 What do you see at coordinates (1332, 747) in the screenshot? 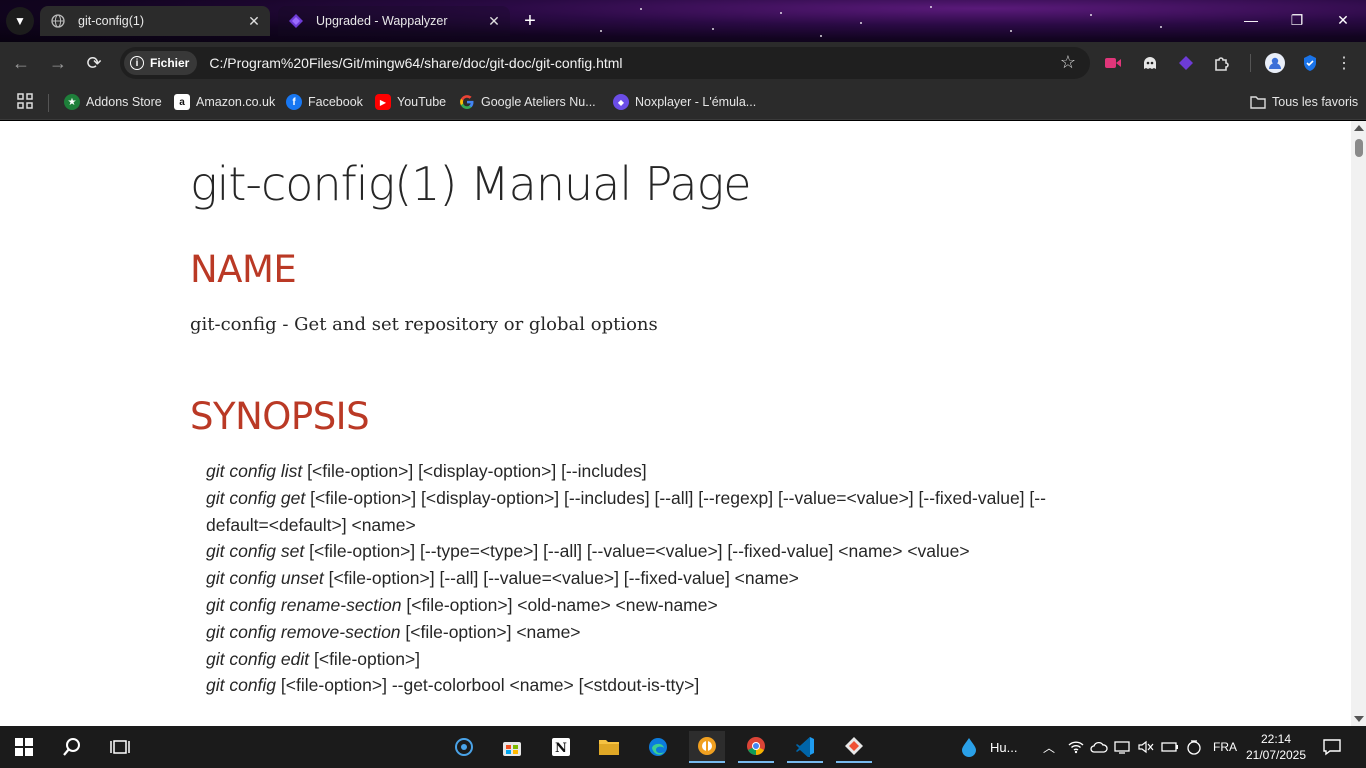
I see `notifications-icon` at bounding box center [1332, 747].